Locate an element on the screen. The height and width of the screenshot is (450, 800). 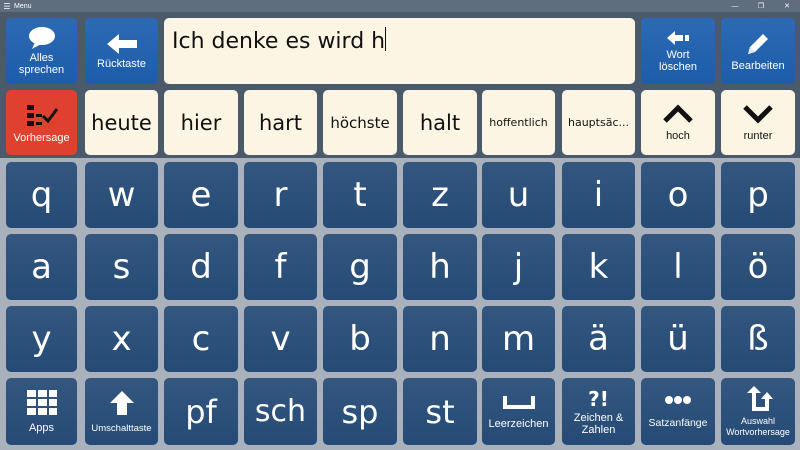
key-j: j is located at coordinates (518, 267).